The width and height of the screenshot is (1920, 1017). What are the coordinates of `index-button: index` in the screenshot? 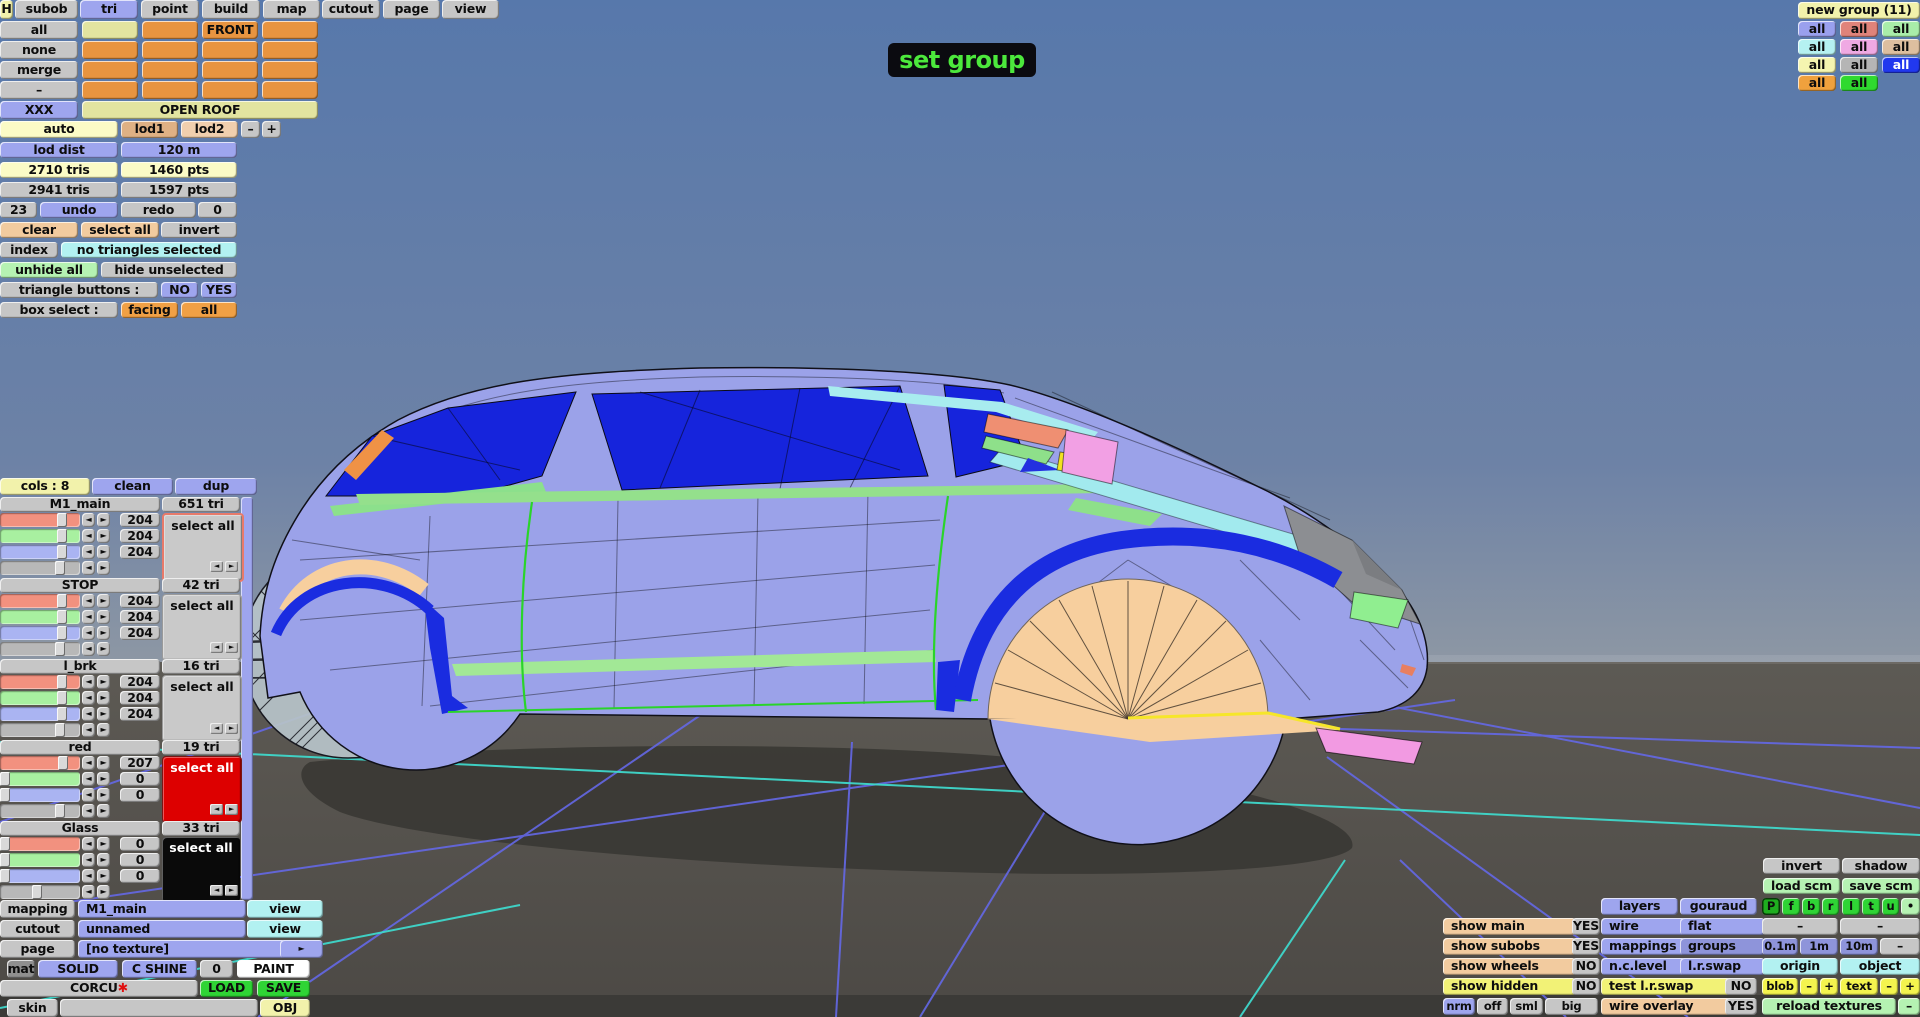 It's located at (29, 250).